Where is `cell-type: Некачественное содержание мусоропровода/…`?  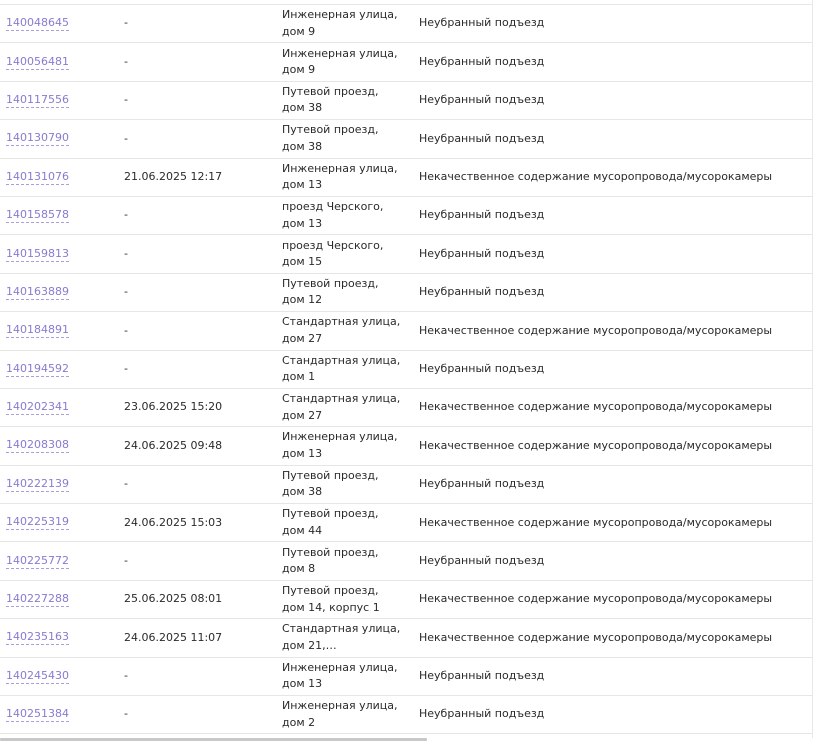
cell-type: Некачественное содержание мусоропровода/… is located at coordinates (614, 599).